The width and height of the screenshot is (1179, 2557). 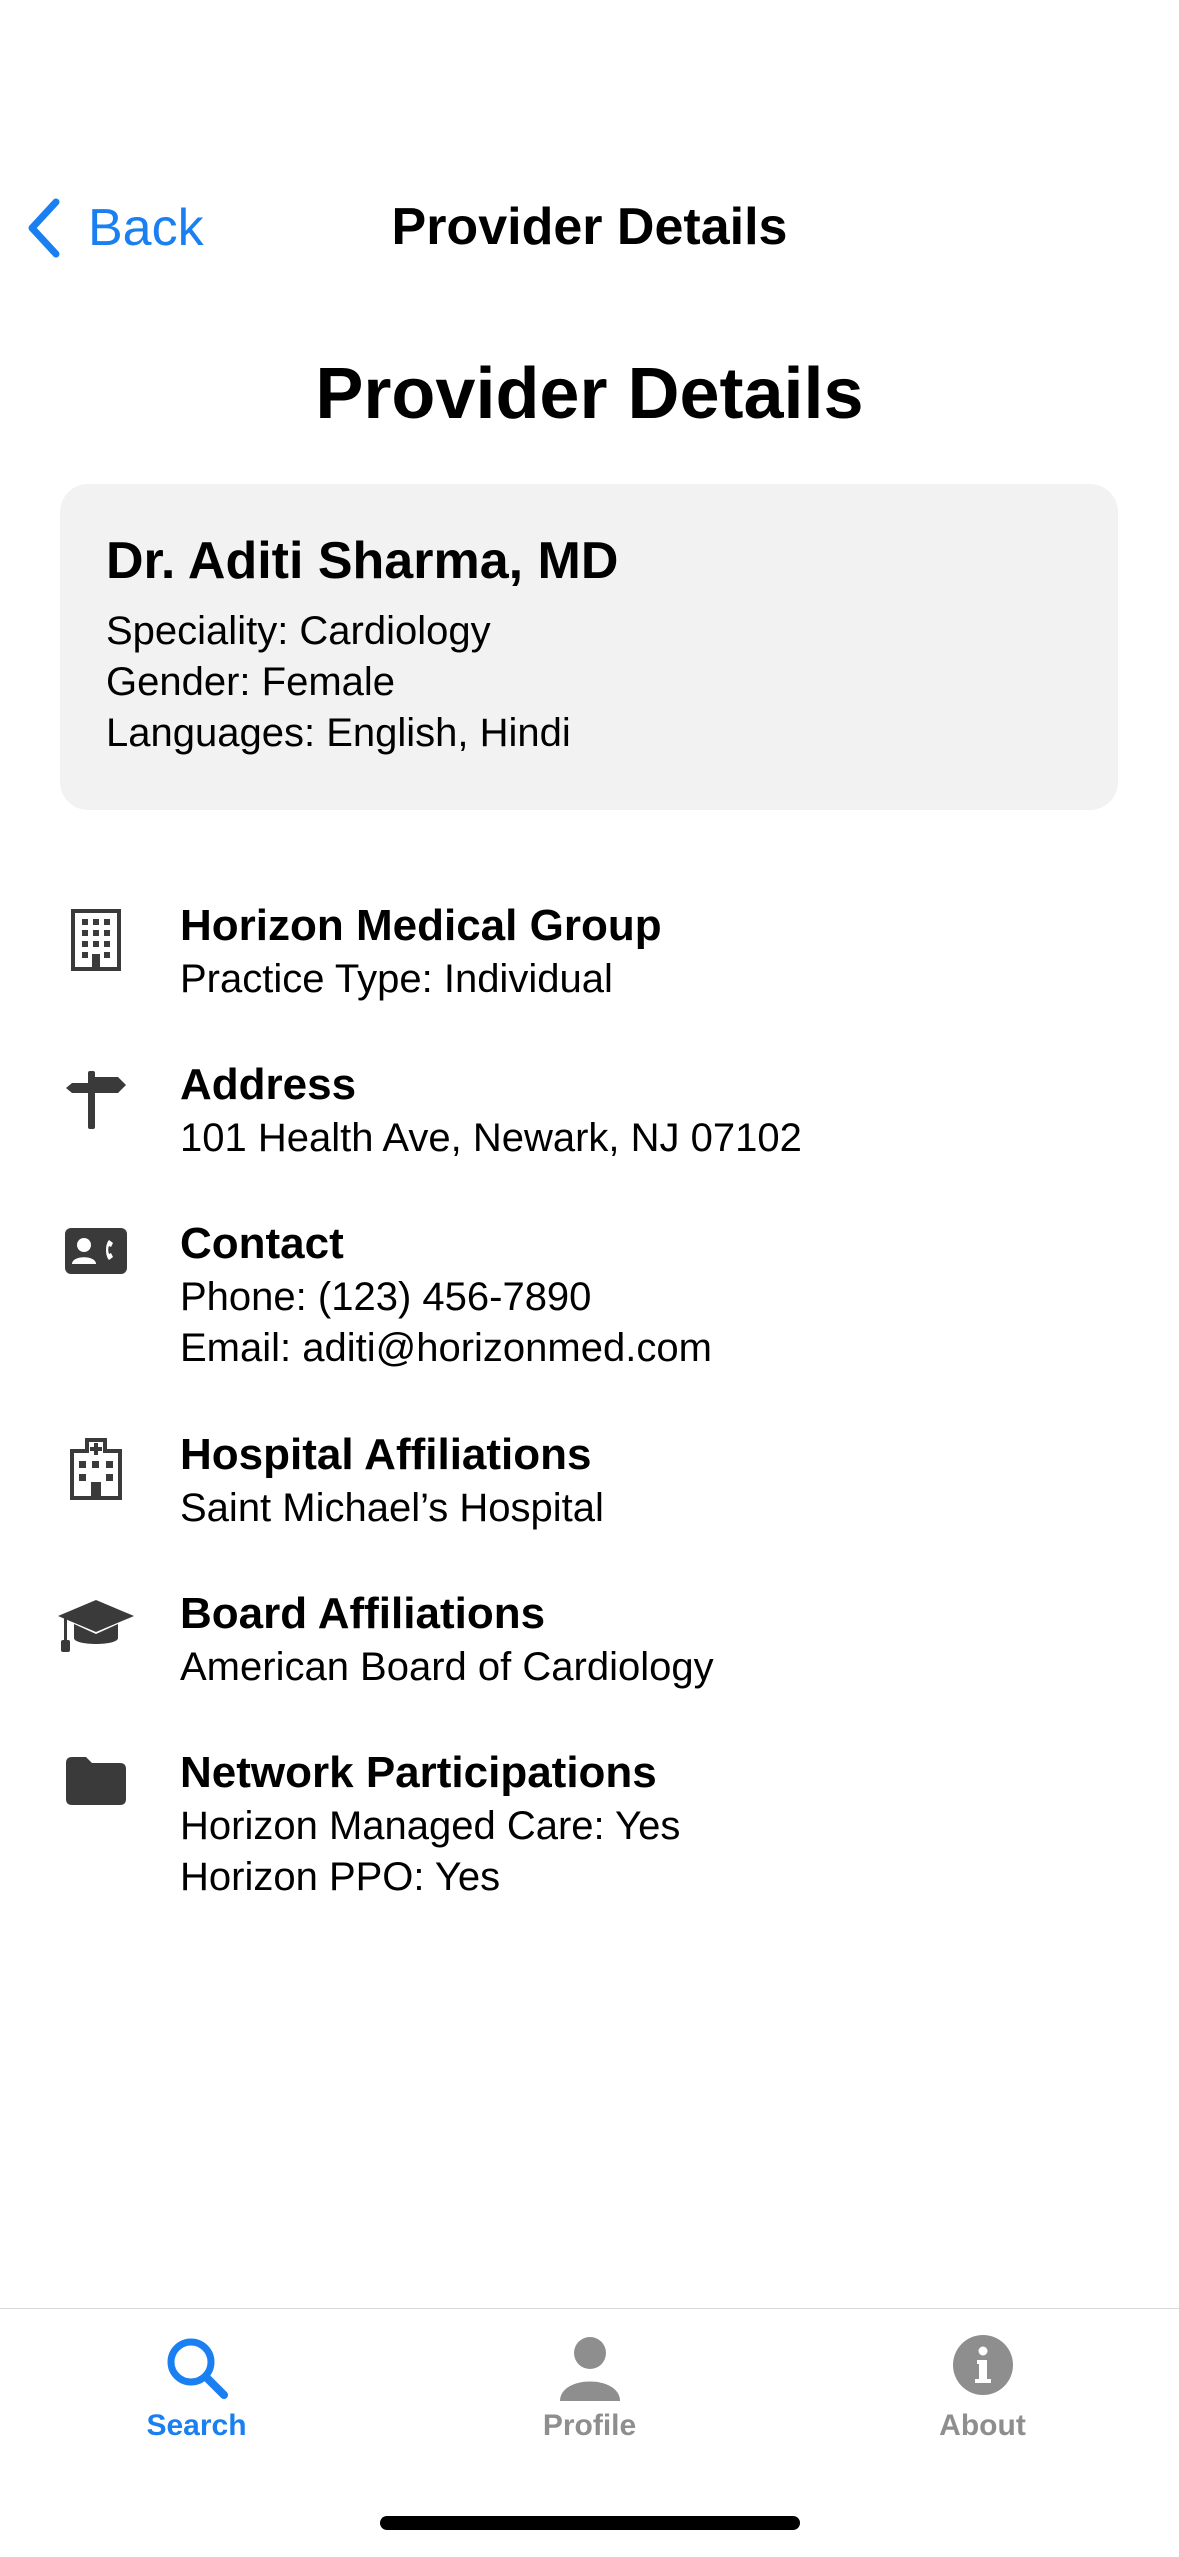 What do you see at coordinates (446, 1348) in the screenshot?
I see `contact-email: Email: aditi@horizonmed.com` at bounding box center [446, 1348].